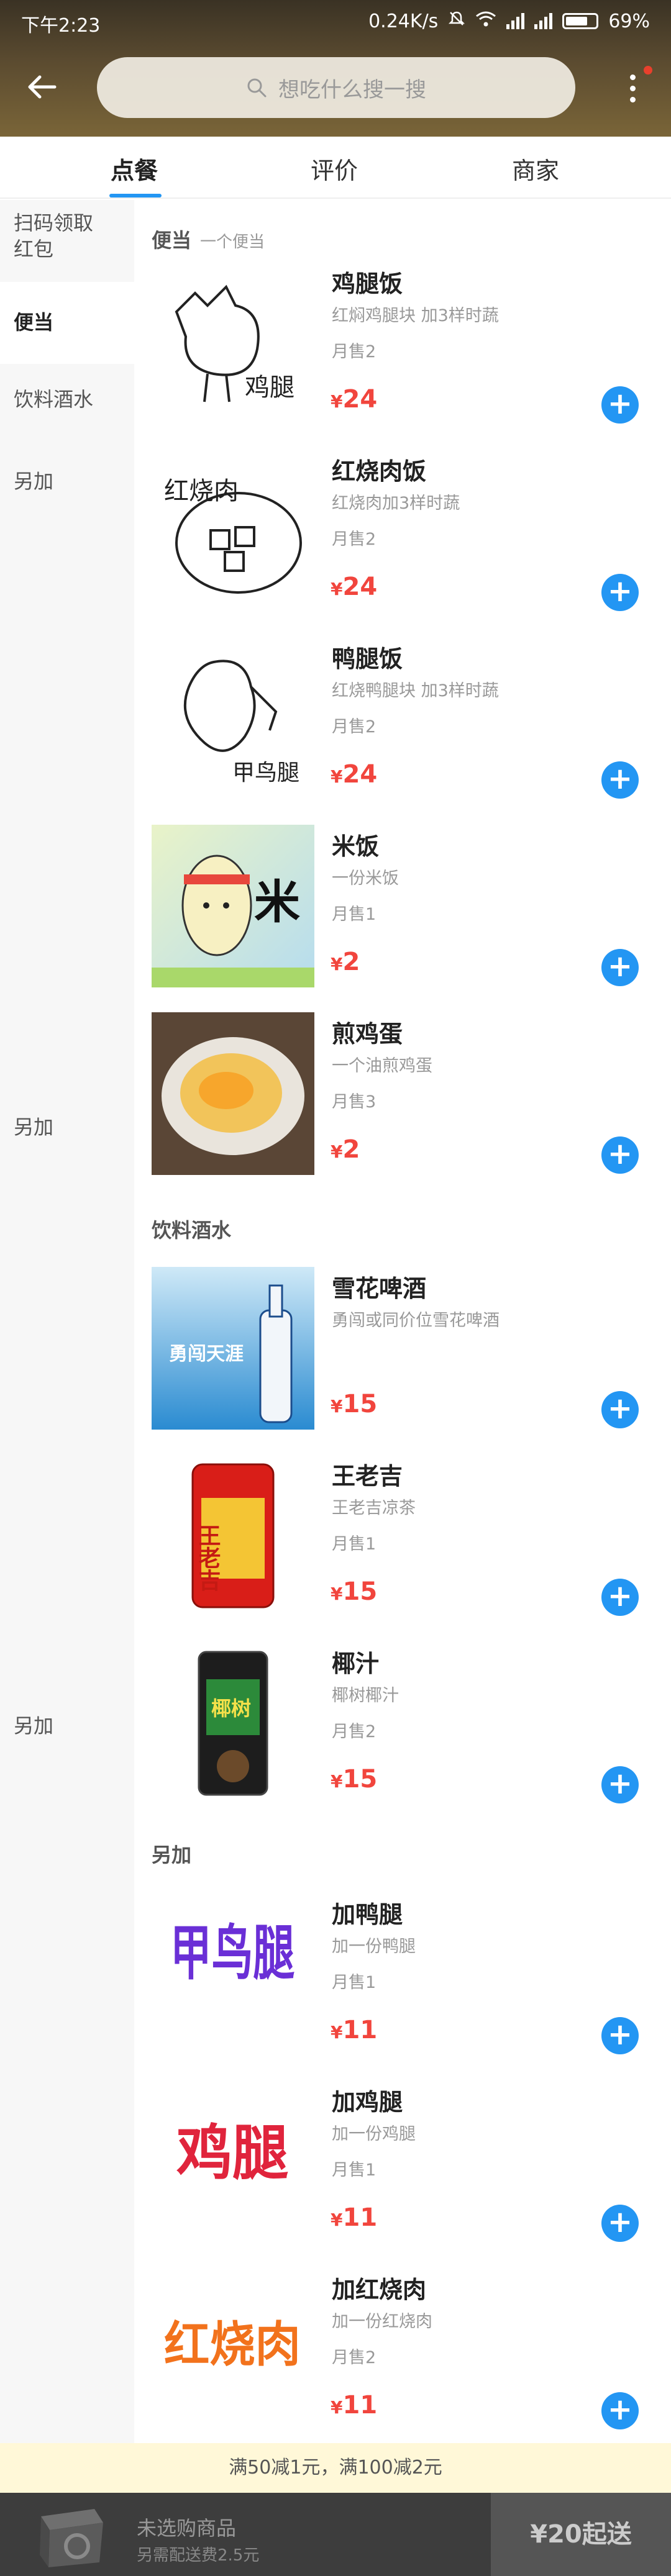 This screenshot has height=2576, width=671. Describe the element at coordinates (402, 2357) in the screenshot. I see `list-item: 红烧肉 加红烧肉 加一份红烧肉 月售2 ¥11 +` at that location.